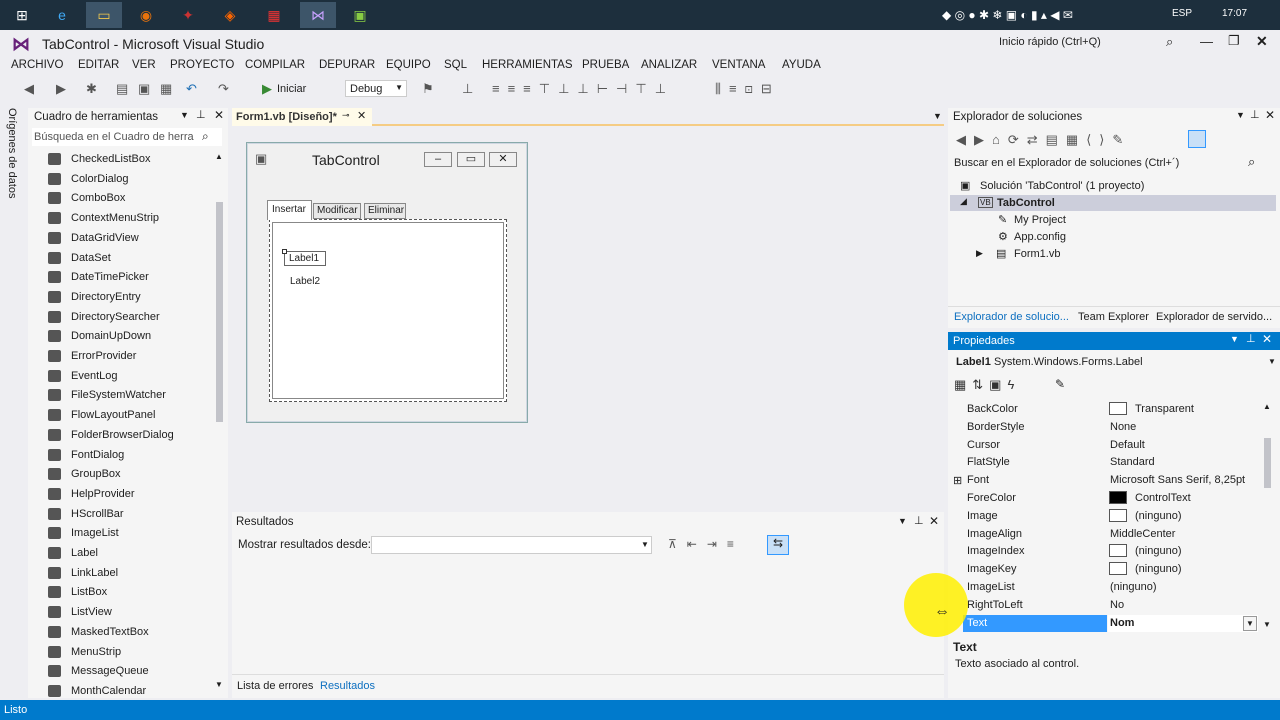 The height and width of the screenshot is (720, 1280). I want to click on configuration-dropdown: Debug ▼, so click(376, 88).